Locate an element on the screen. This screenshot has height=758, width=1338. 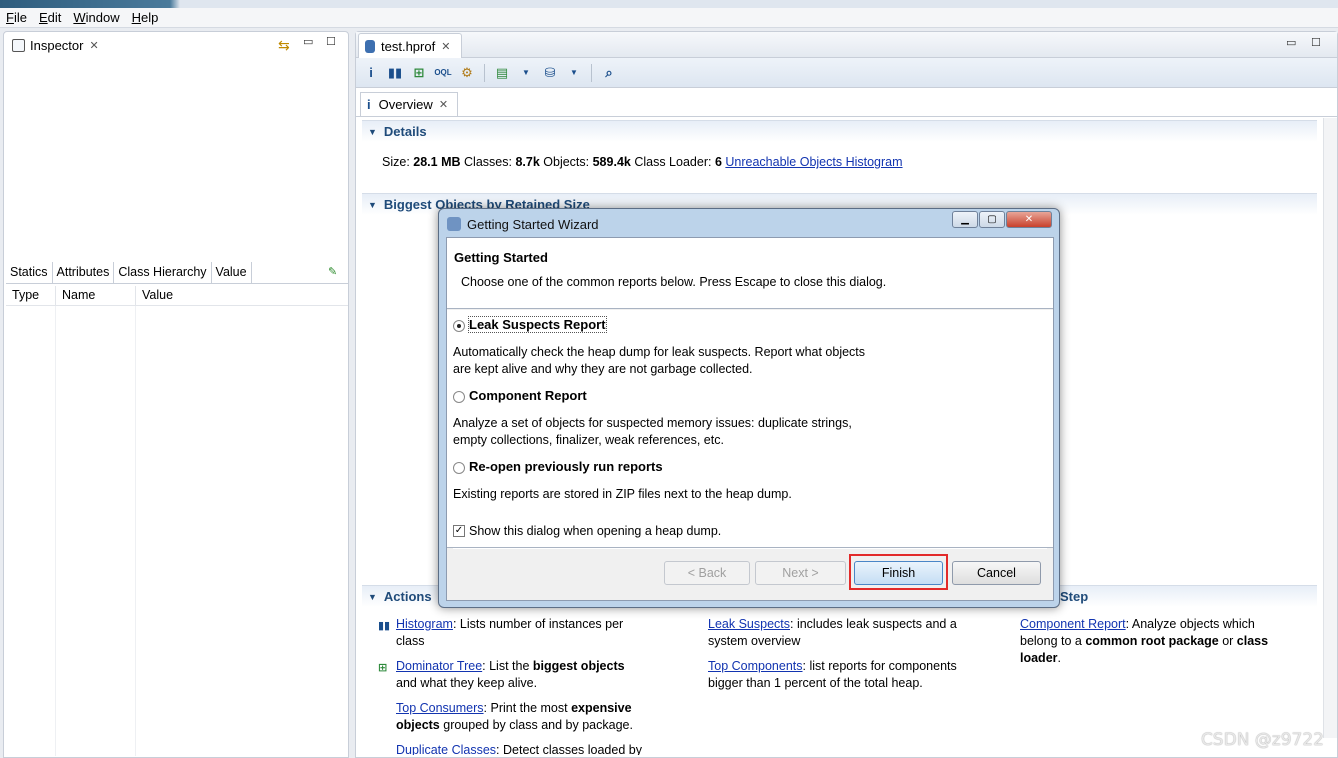
radio-component-report is located at coordinates (459, 397).